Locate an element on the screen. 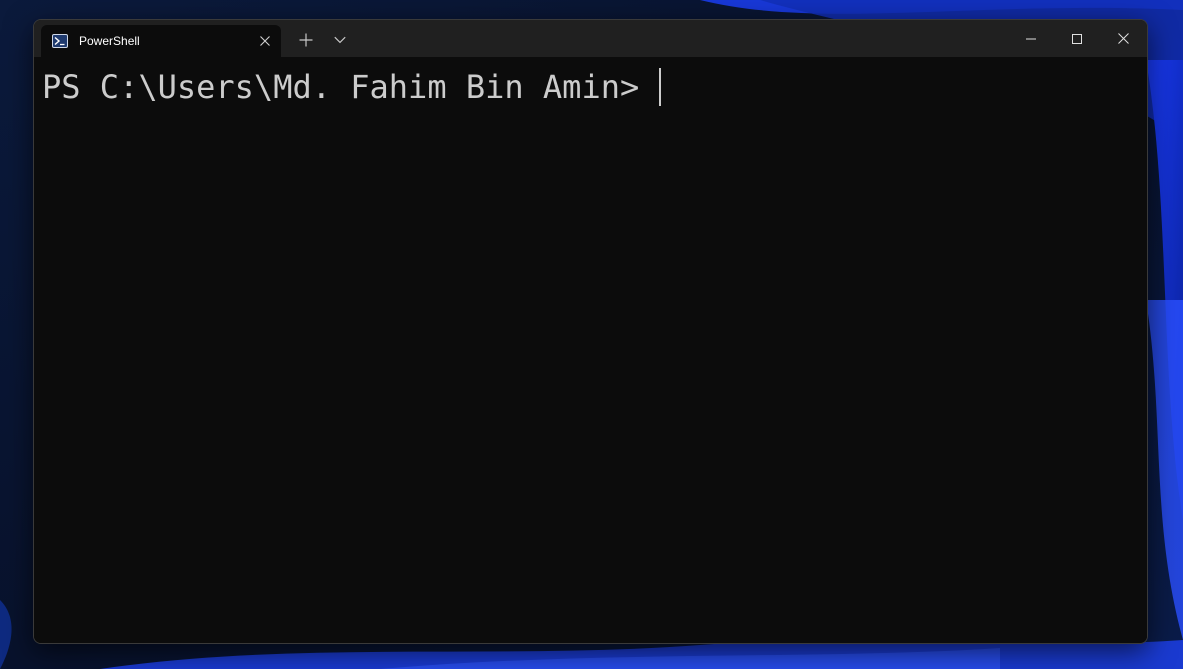  close-window-button is located at coordinates (1123, 38).